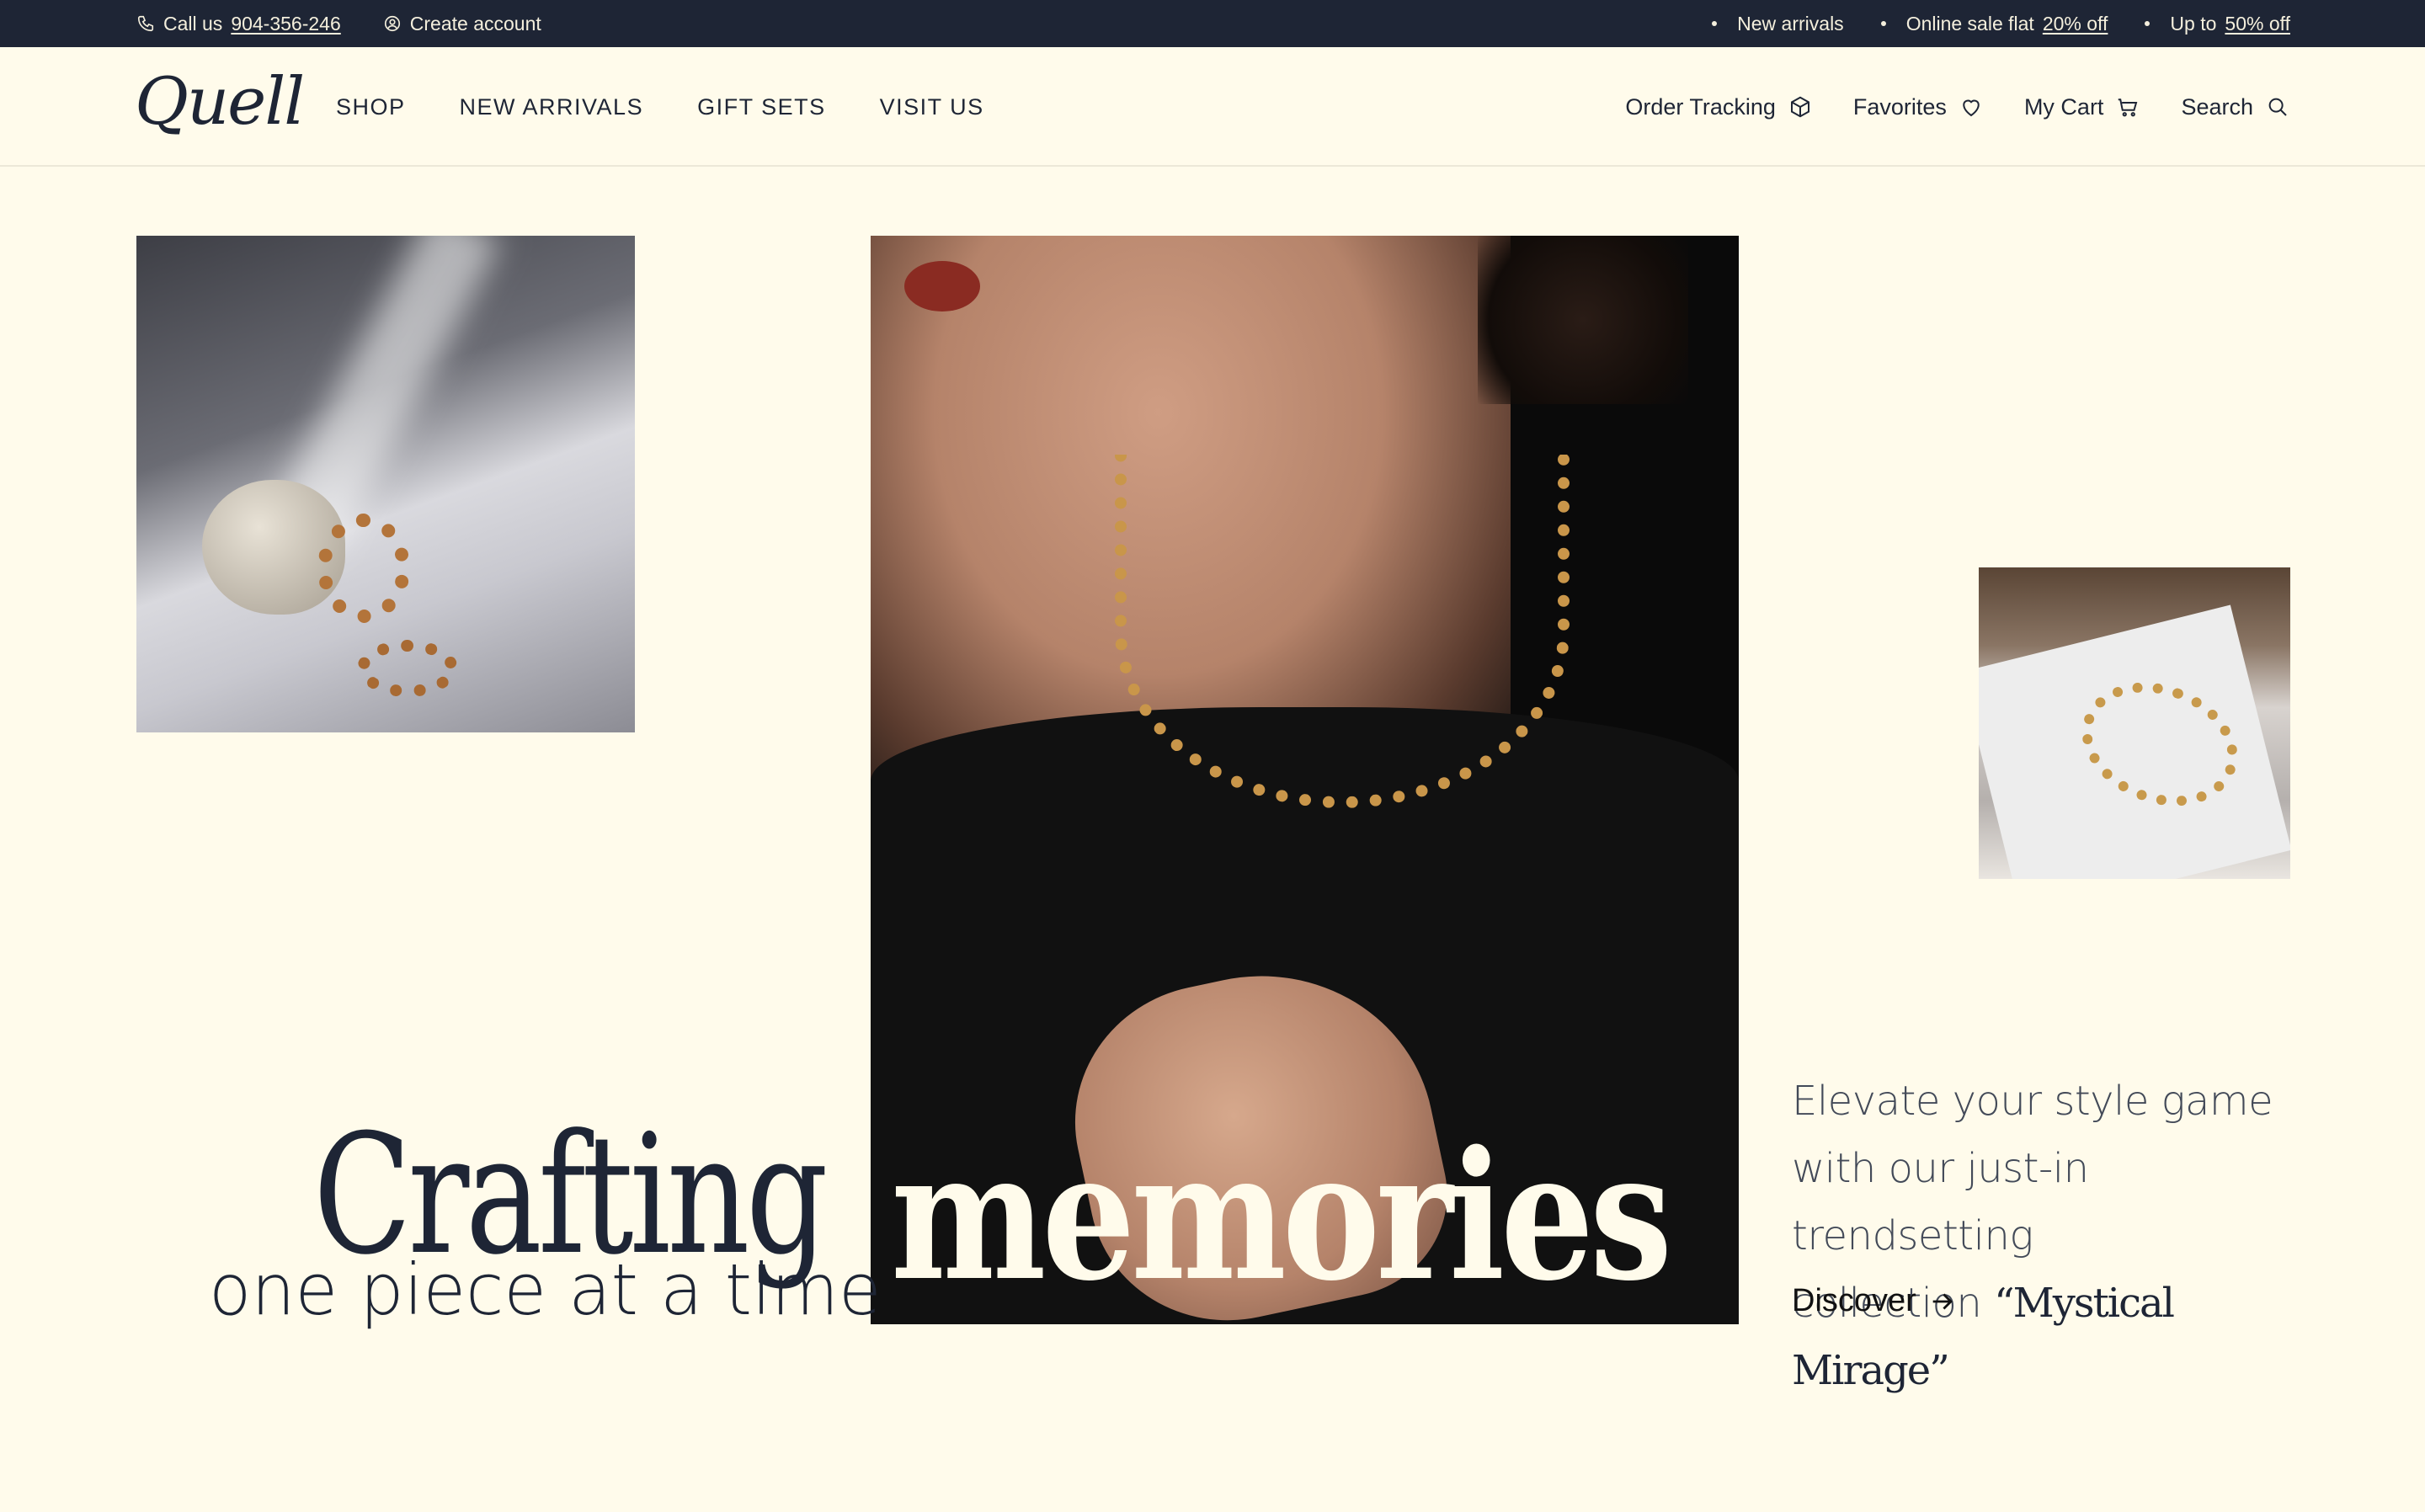 This screenshot has width=2425, height=1512. I want to click on utility-navigation: Order Tracking Favorites My Cart Search, so click(1957, 107).